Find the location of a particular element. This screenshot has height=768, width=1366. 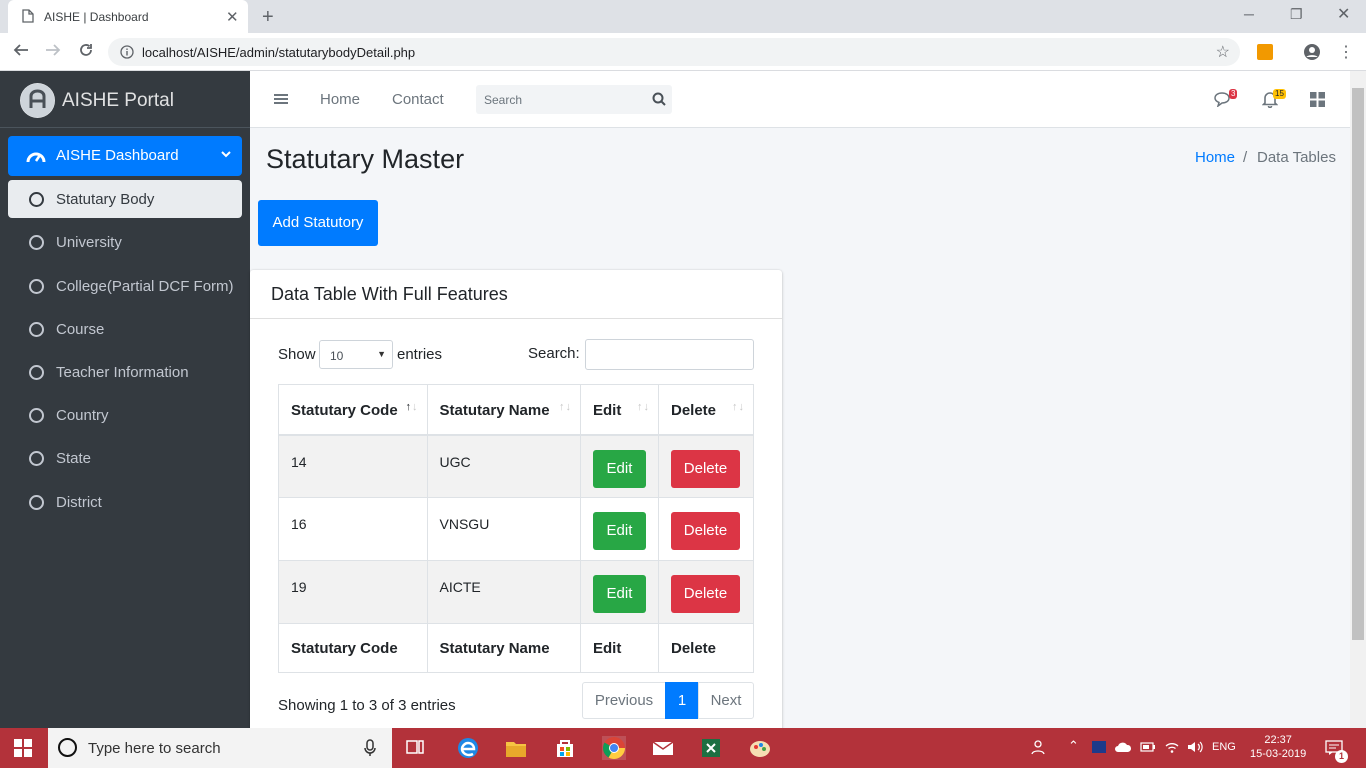

sidebar-item-label: Statutary Body is located at coordinates (105, 199).